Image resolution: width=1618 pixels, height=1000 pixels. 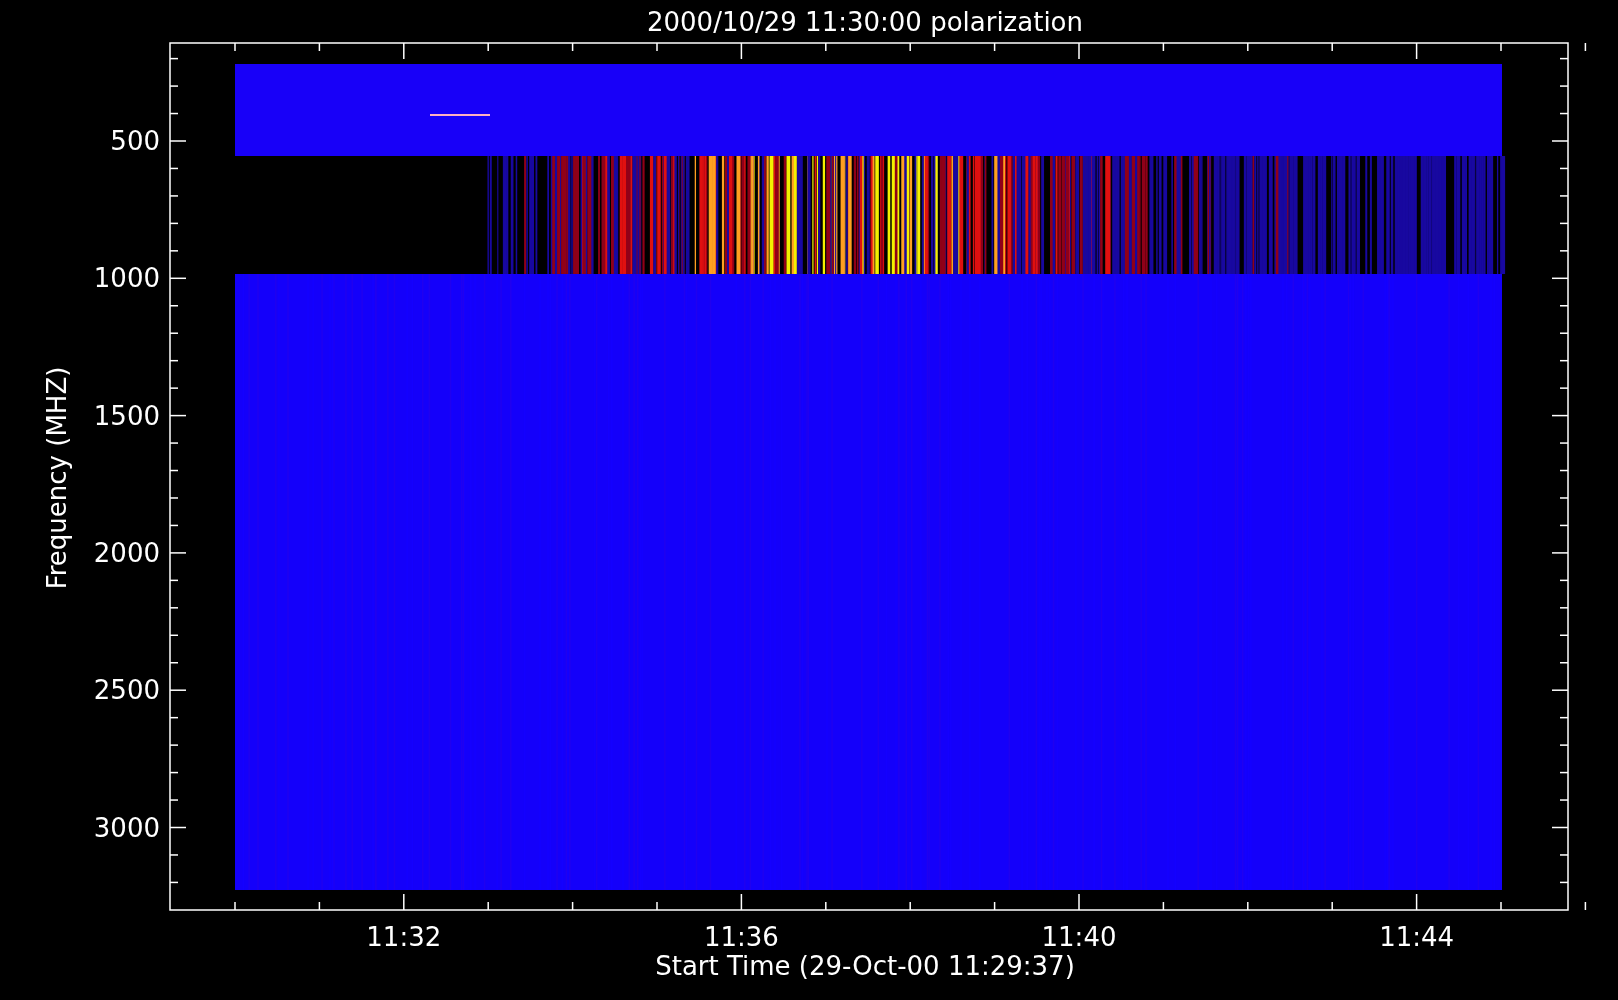 What do you see at coordinates (126, 552) in the screenshot?
I see `tick-label: 2000` at bounding box center [126, 552].